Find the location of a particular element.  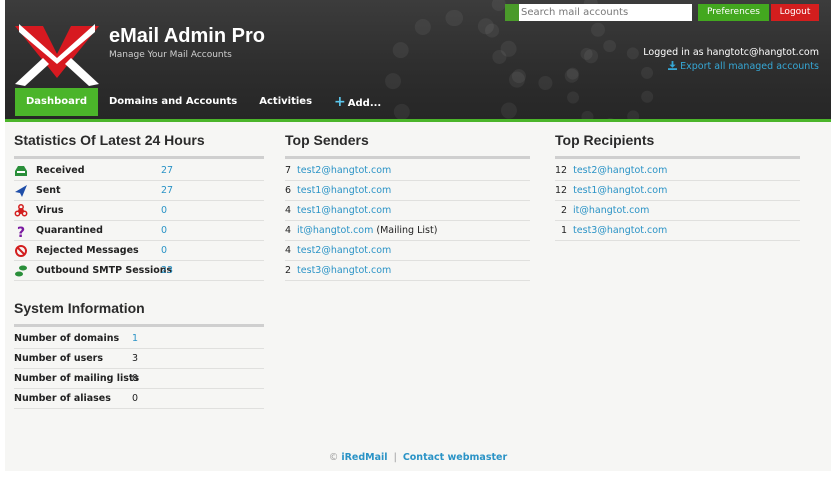

stat-value-link: 23 is located at coordinates (167, 270).